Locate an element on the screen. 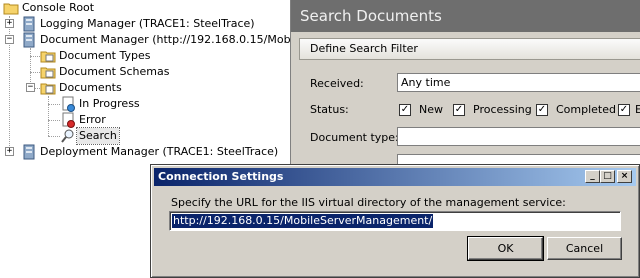 The width and height of the screenshot is (640, 278). status-e-label: E is located at coordinates (637, 109).